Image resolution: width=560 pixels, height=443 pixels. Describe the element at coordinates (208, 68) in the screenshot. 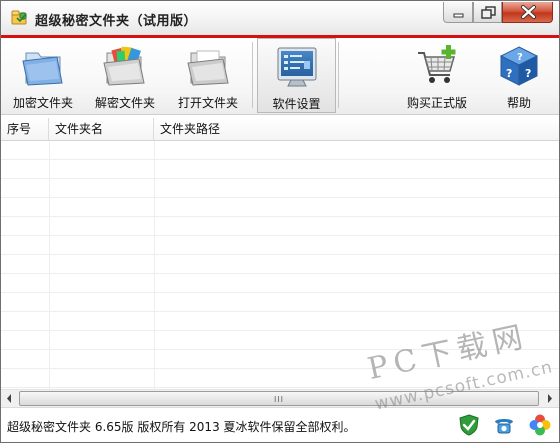

I see `open-folder-icon` at that location.